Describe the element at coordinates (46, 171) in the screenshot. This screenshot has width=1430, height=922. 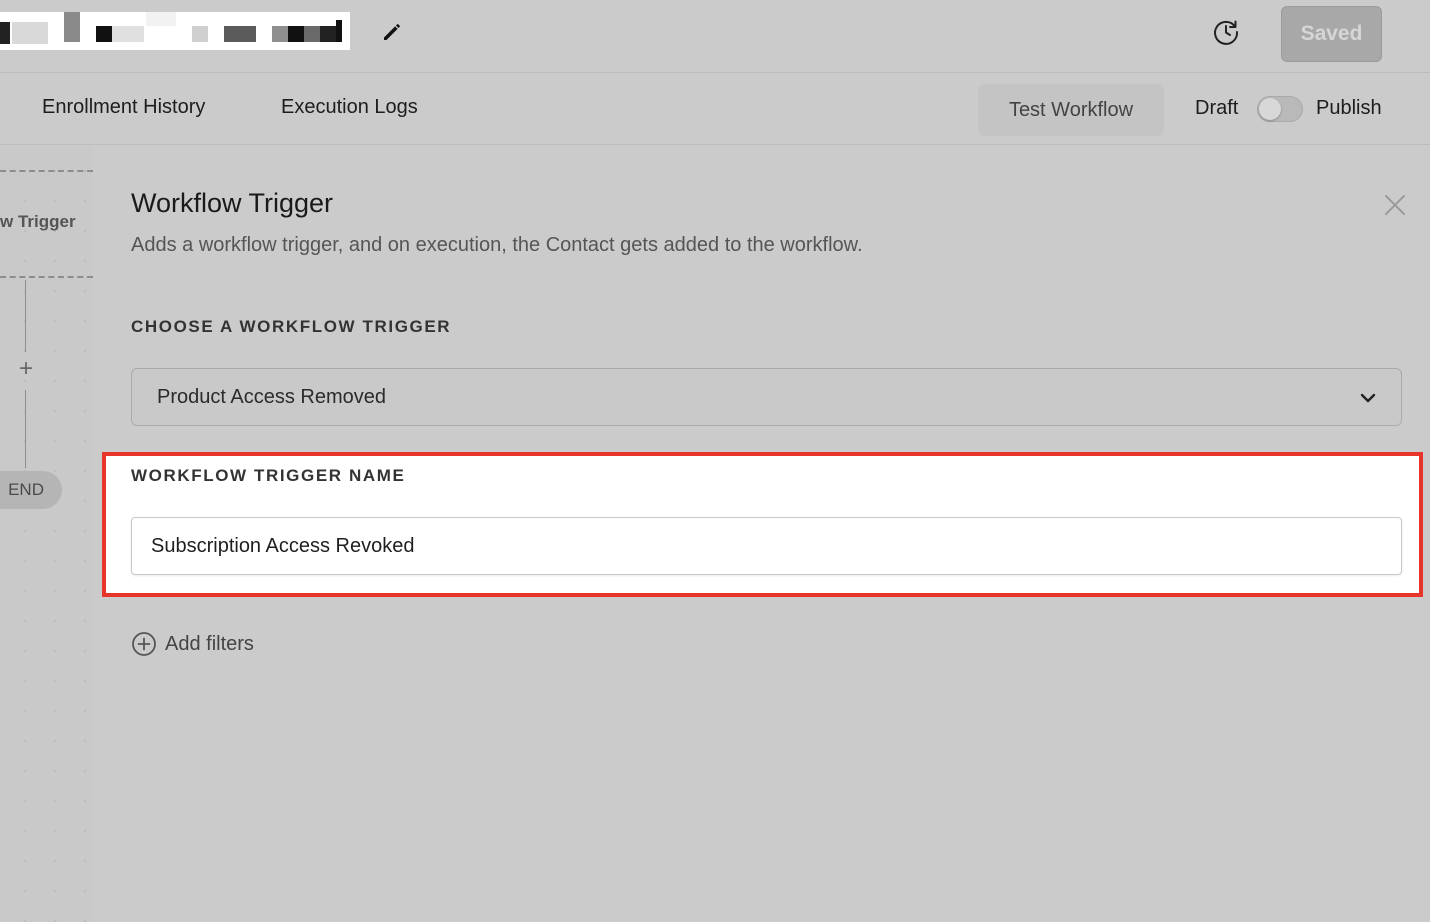
I see `trigger-node-top-border` at that location.